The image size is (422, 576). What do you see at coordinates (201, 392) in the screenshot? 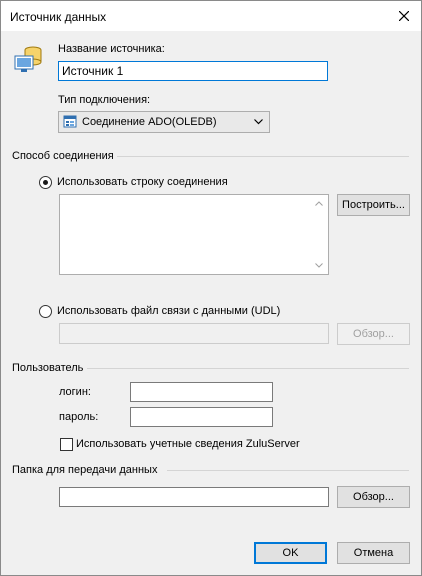
I see `login-input` at bounding box center [201, 392].